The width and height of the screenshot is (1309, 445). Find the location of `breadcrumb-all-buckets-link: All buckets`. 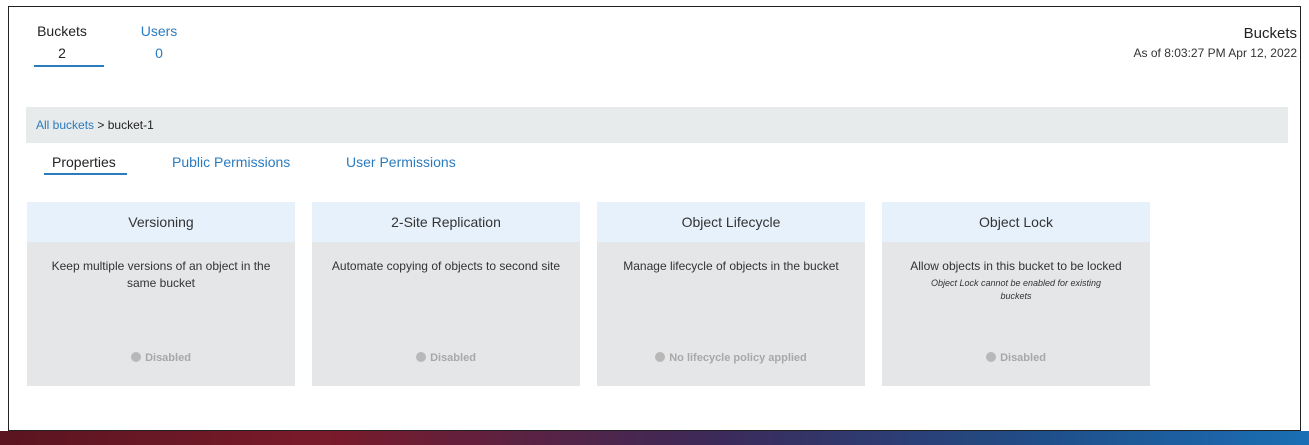

breadcrumb-all-buckets-link: All buckets is located at coordinates (65, 125).